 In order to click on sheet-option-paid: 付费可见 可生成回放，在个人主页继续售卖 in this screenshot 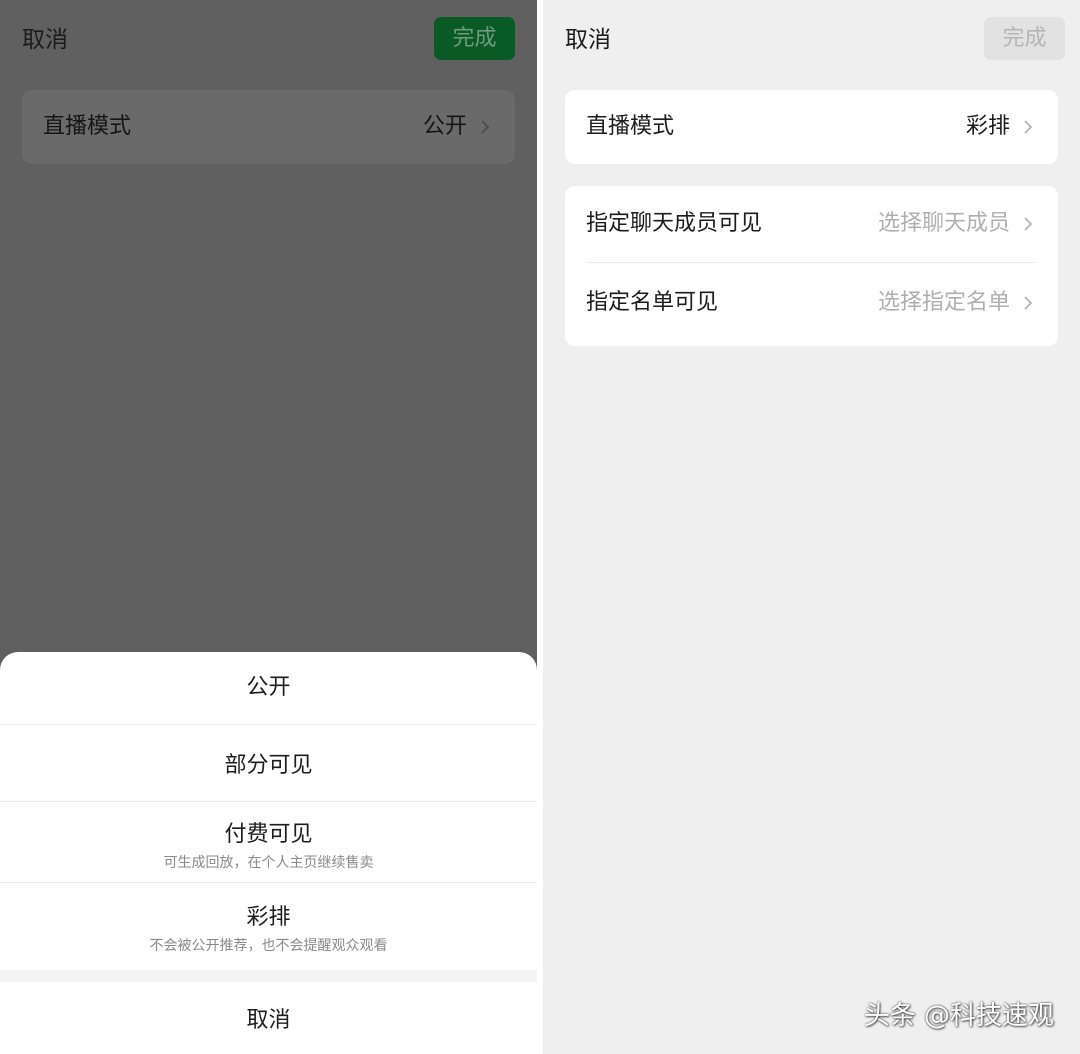, I will do `click(268, 842)`.